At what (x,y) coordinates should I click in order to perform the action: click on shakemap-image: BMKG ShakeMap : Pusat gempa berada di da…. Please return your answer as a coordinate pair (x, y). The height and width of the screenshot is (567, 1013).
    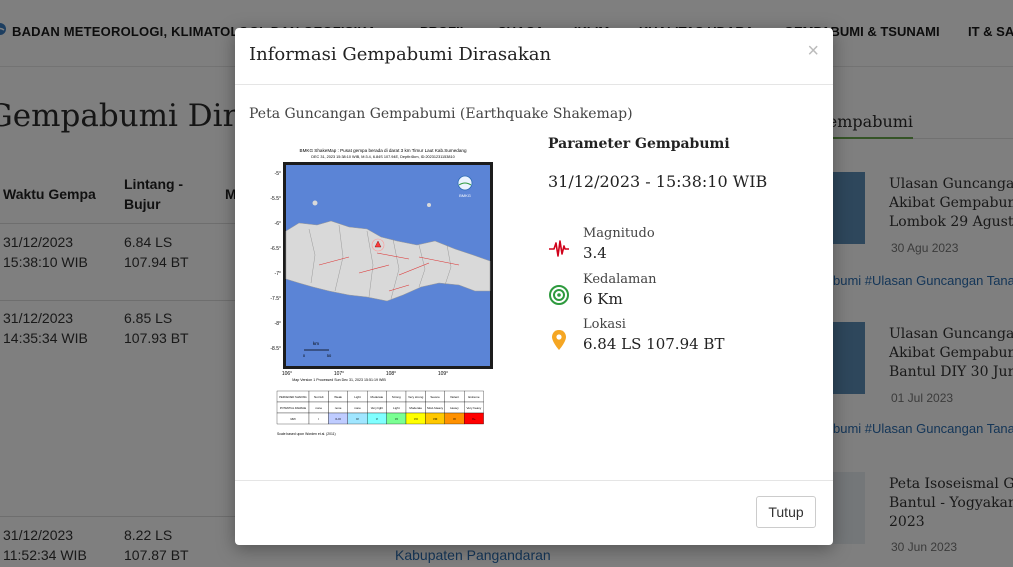
    Looking at the image, I should click on (383, 291).